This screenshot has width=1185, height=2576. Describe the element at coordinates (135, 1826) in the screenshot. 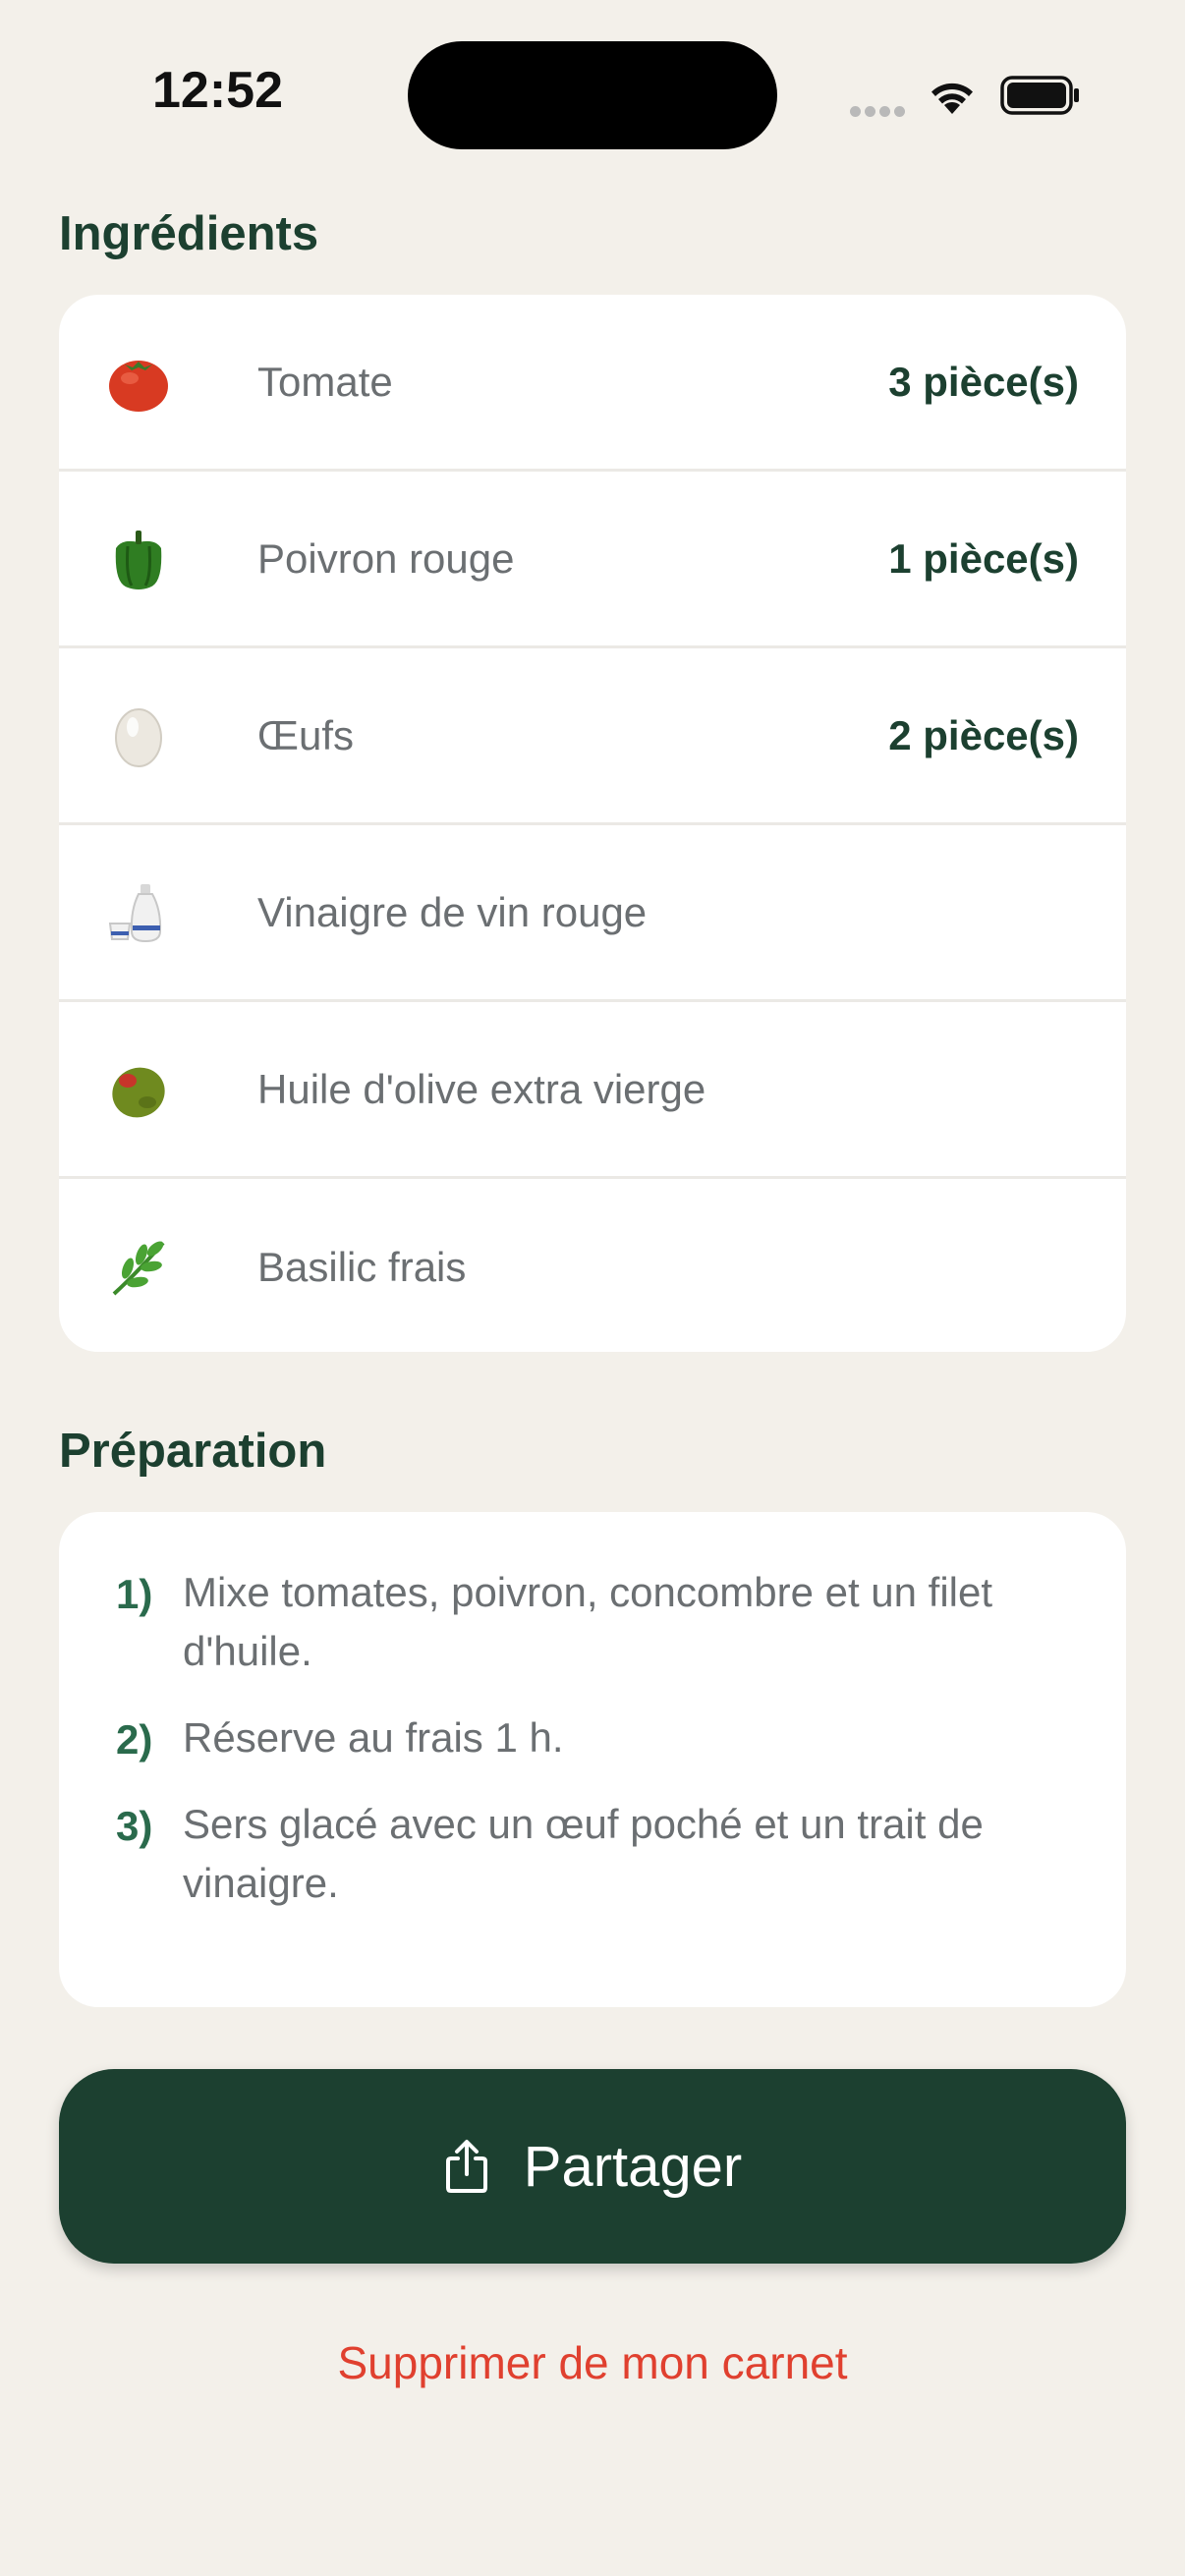

I see `step-number: 3)` at that location.